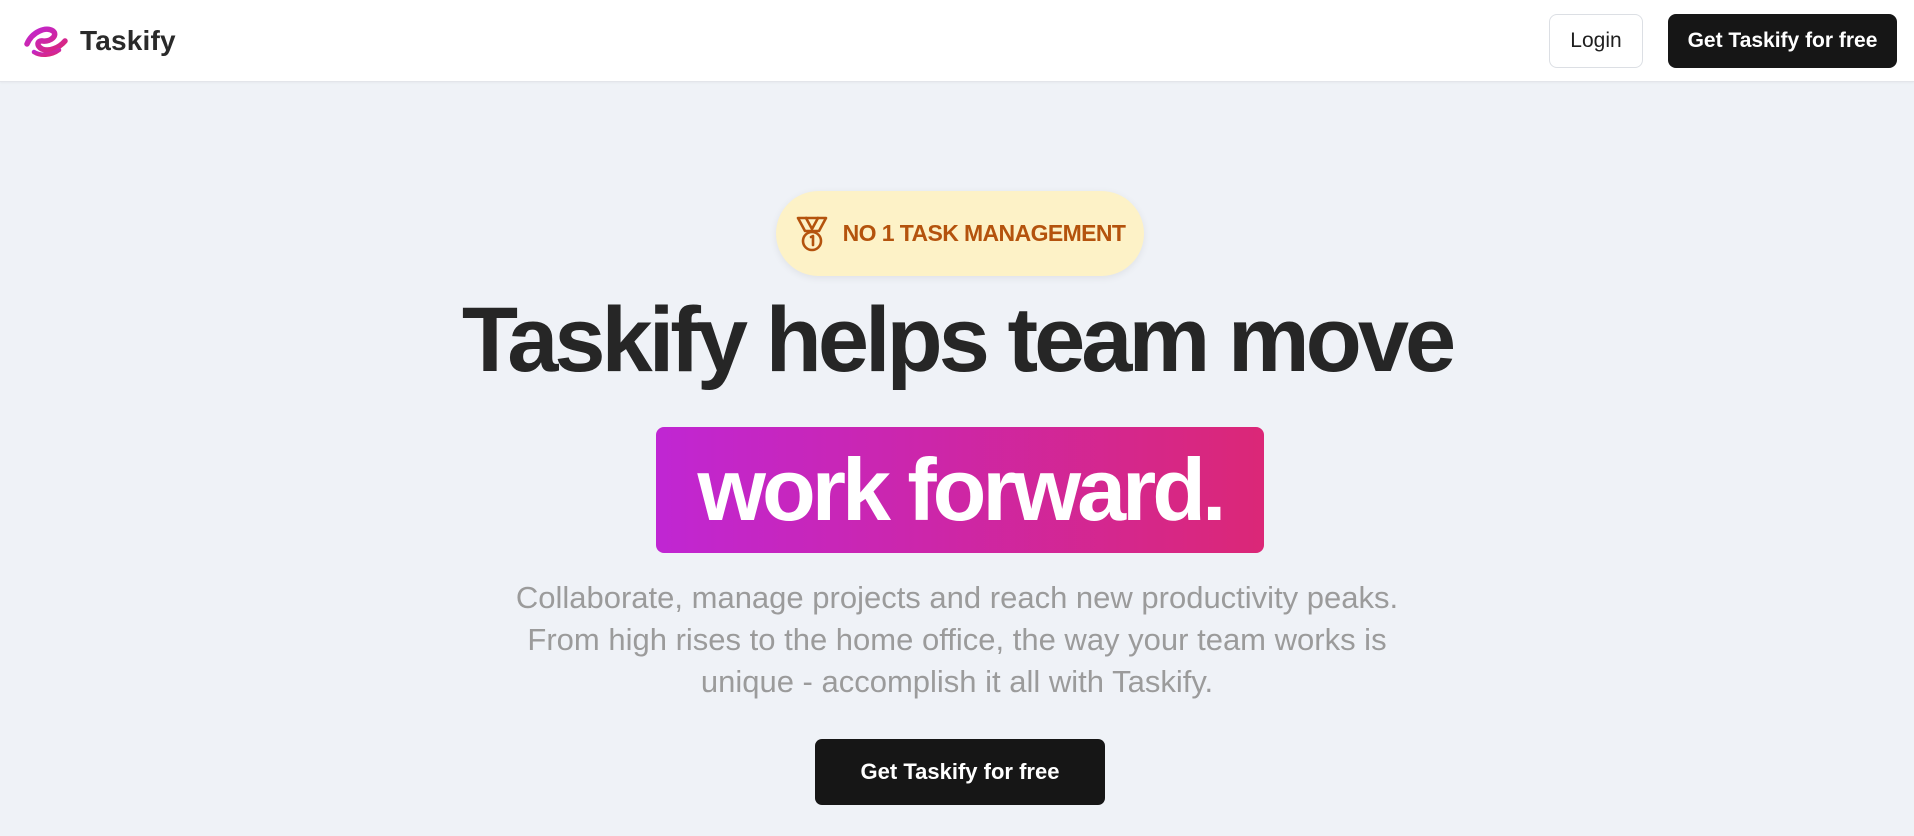  Describe the element at coordinates (960, 490) in the screenshot. I see `hero-highlight: work forward.` at that location.